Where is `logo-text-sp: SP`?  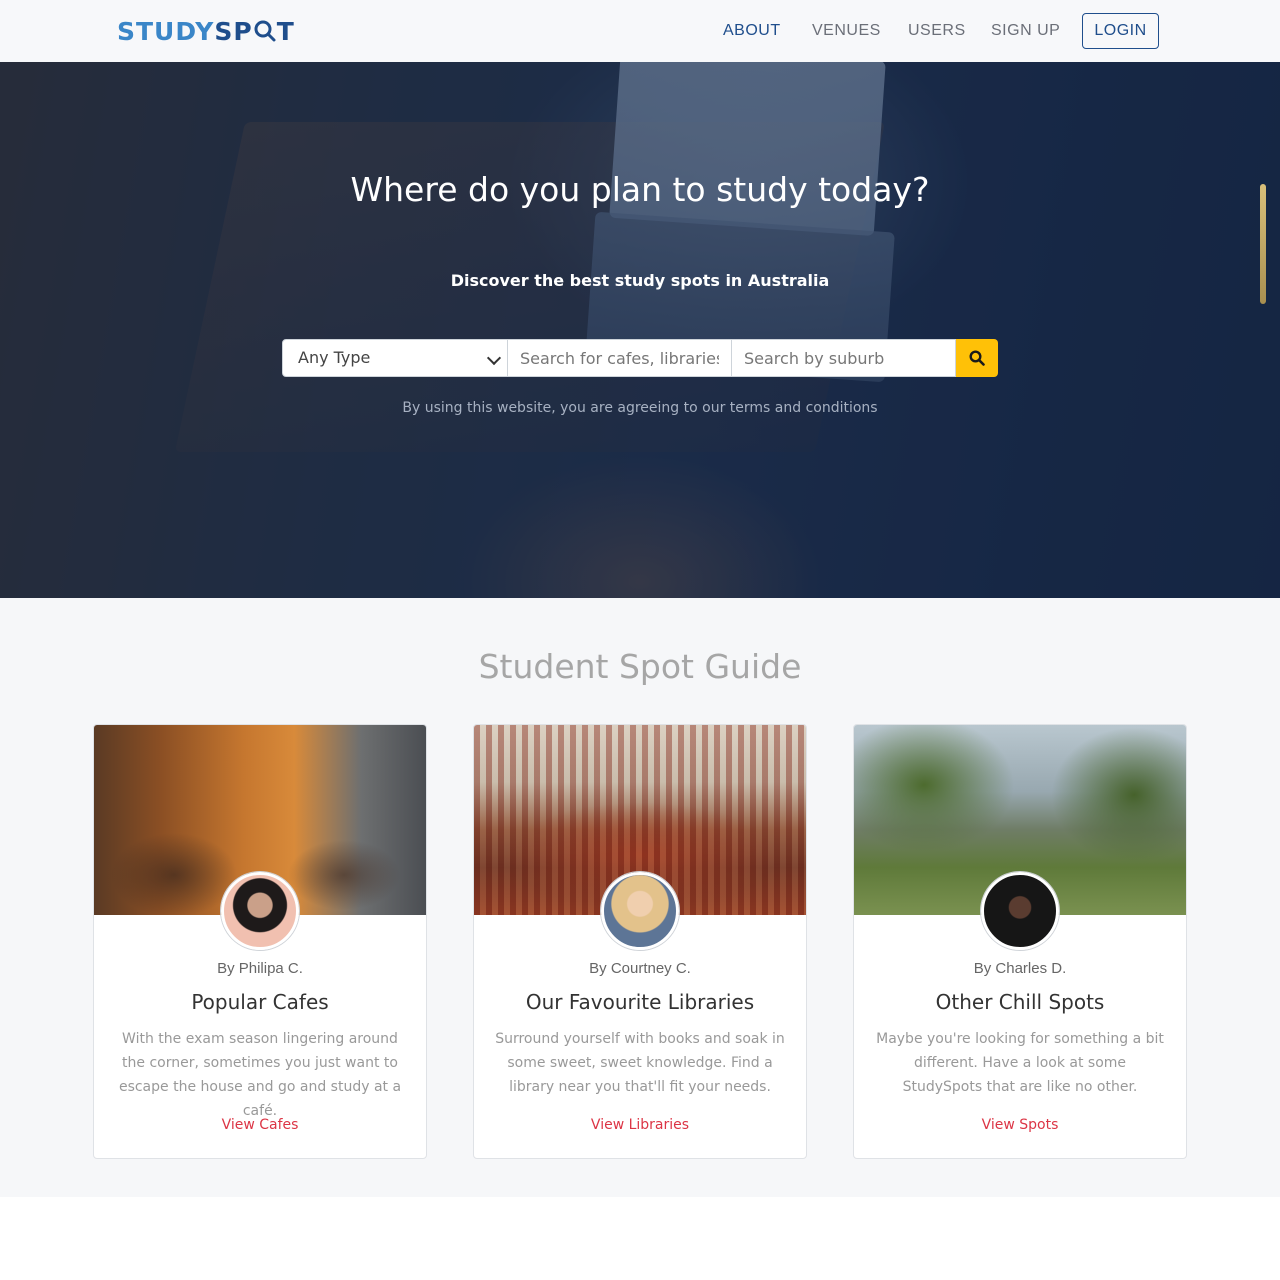
logo-text-sp: SP is located at coordinates (233, 31).